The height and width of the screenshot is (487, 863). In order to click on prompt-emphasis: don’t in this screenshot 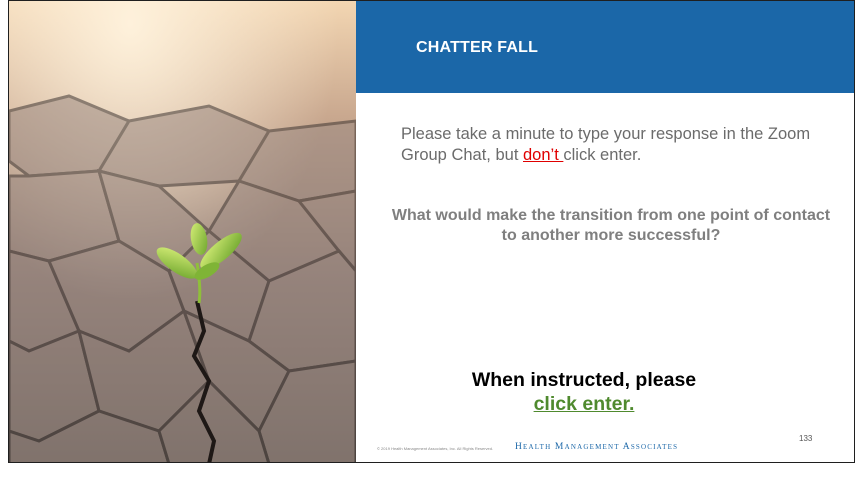, I will do `click(543, 155)`.